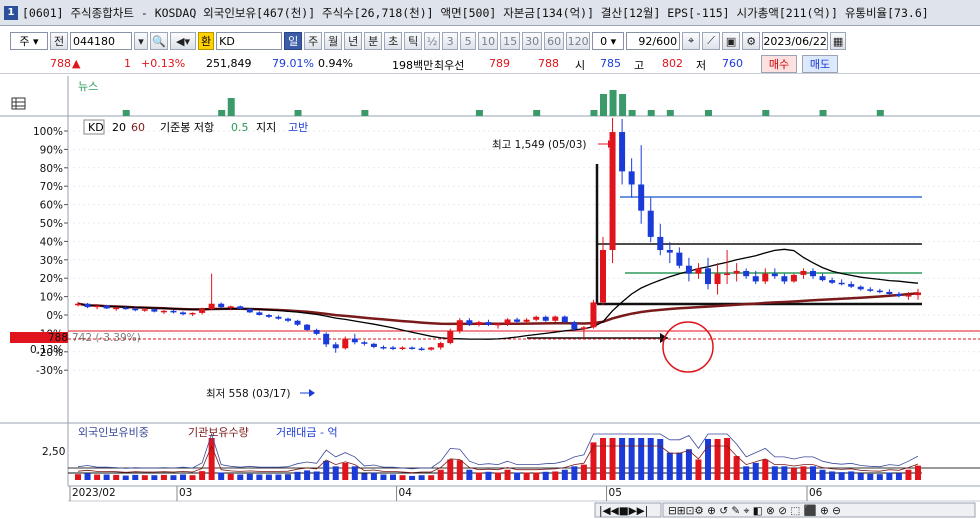 The height and width of the screenshot is (519, 980). I want to click on tab-period-second: 초, so click(393, 41).